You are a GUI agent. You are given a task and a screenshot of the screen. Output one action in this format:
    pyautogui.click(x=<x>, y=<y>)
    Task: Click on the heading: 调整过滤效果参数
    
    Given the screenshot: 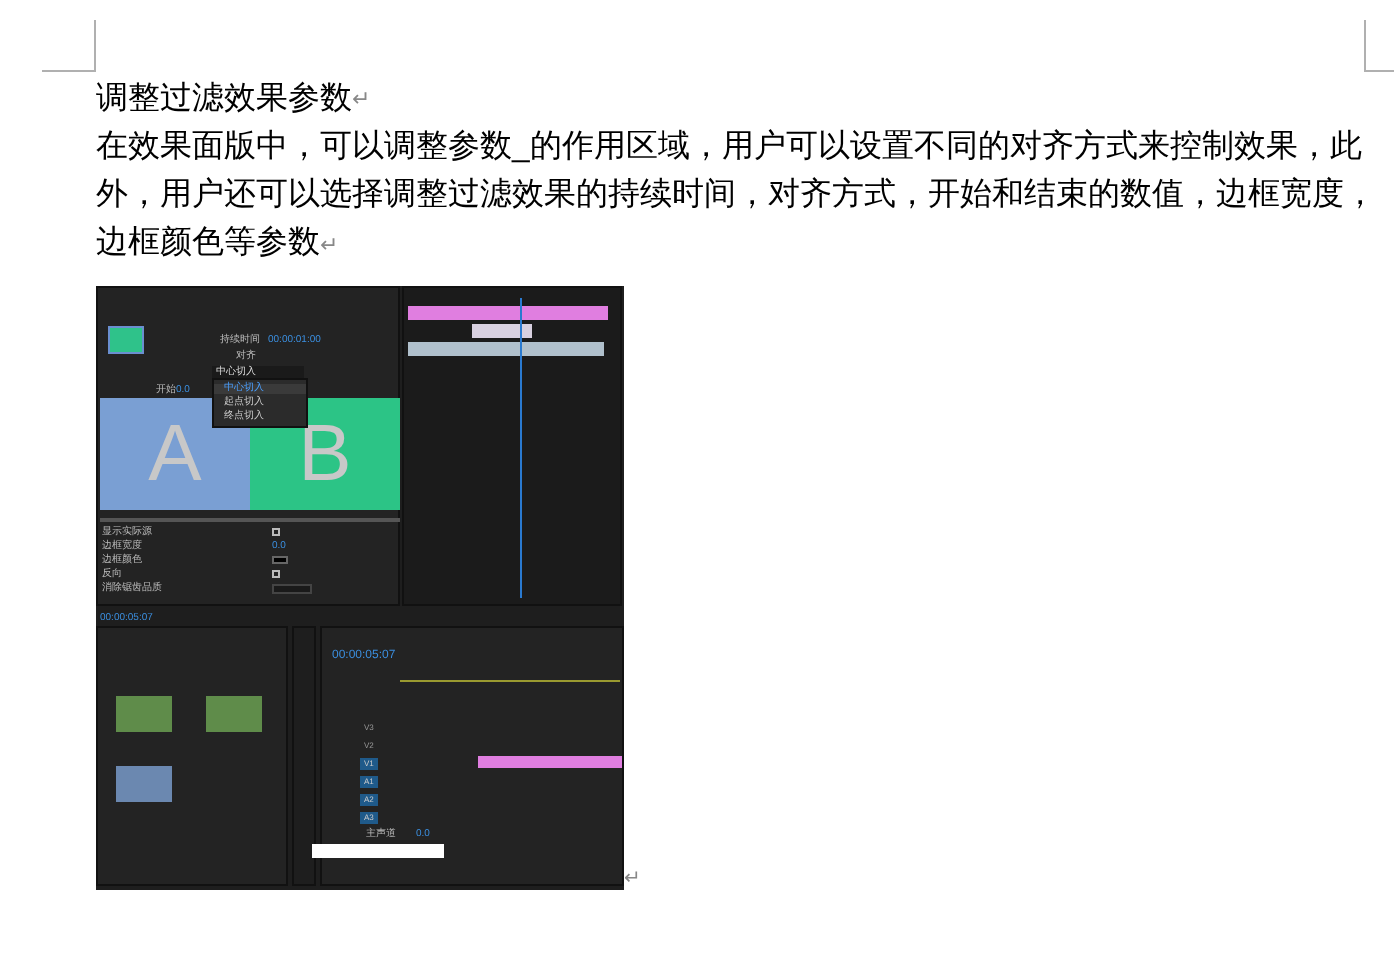 What is the action you would take?
    pyautogui.click(x=224, y=99)
    